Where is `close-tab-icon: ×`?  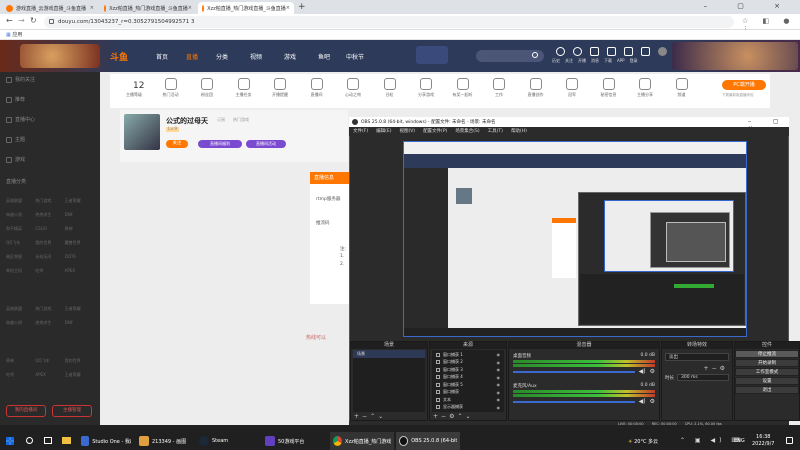
close-tab-icon: × is located at coordinates (288, 8).